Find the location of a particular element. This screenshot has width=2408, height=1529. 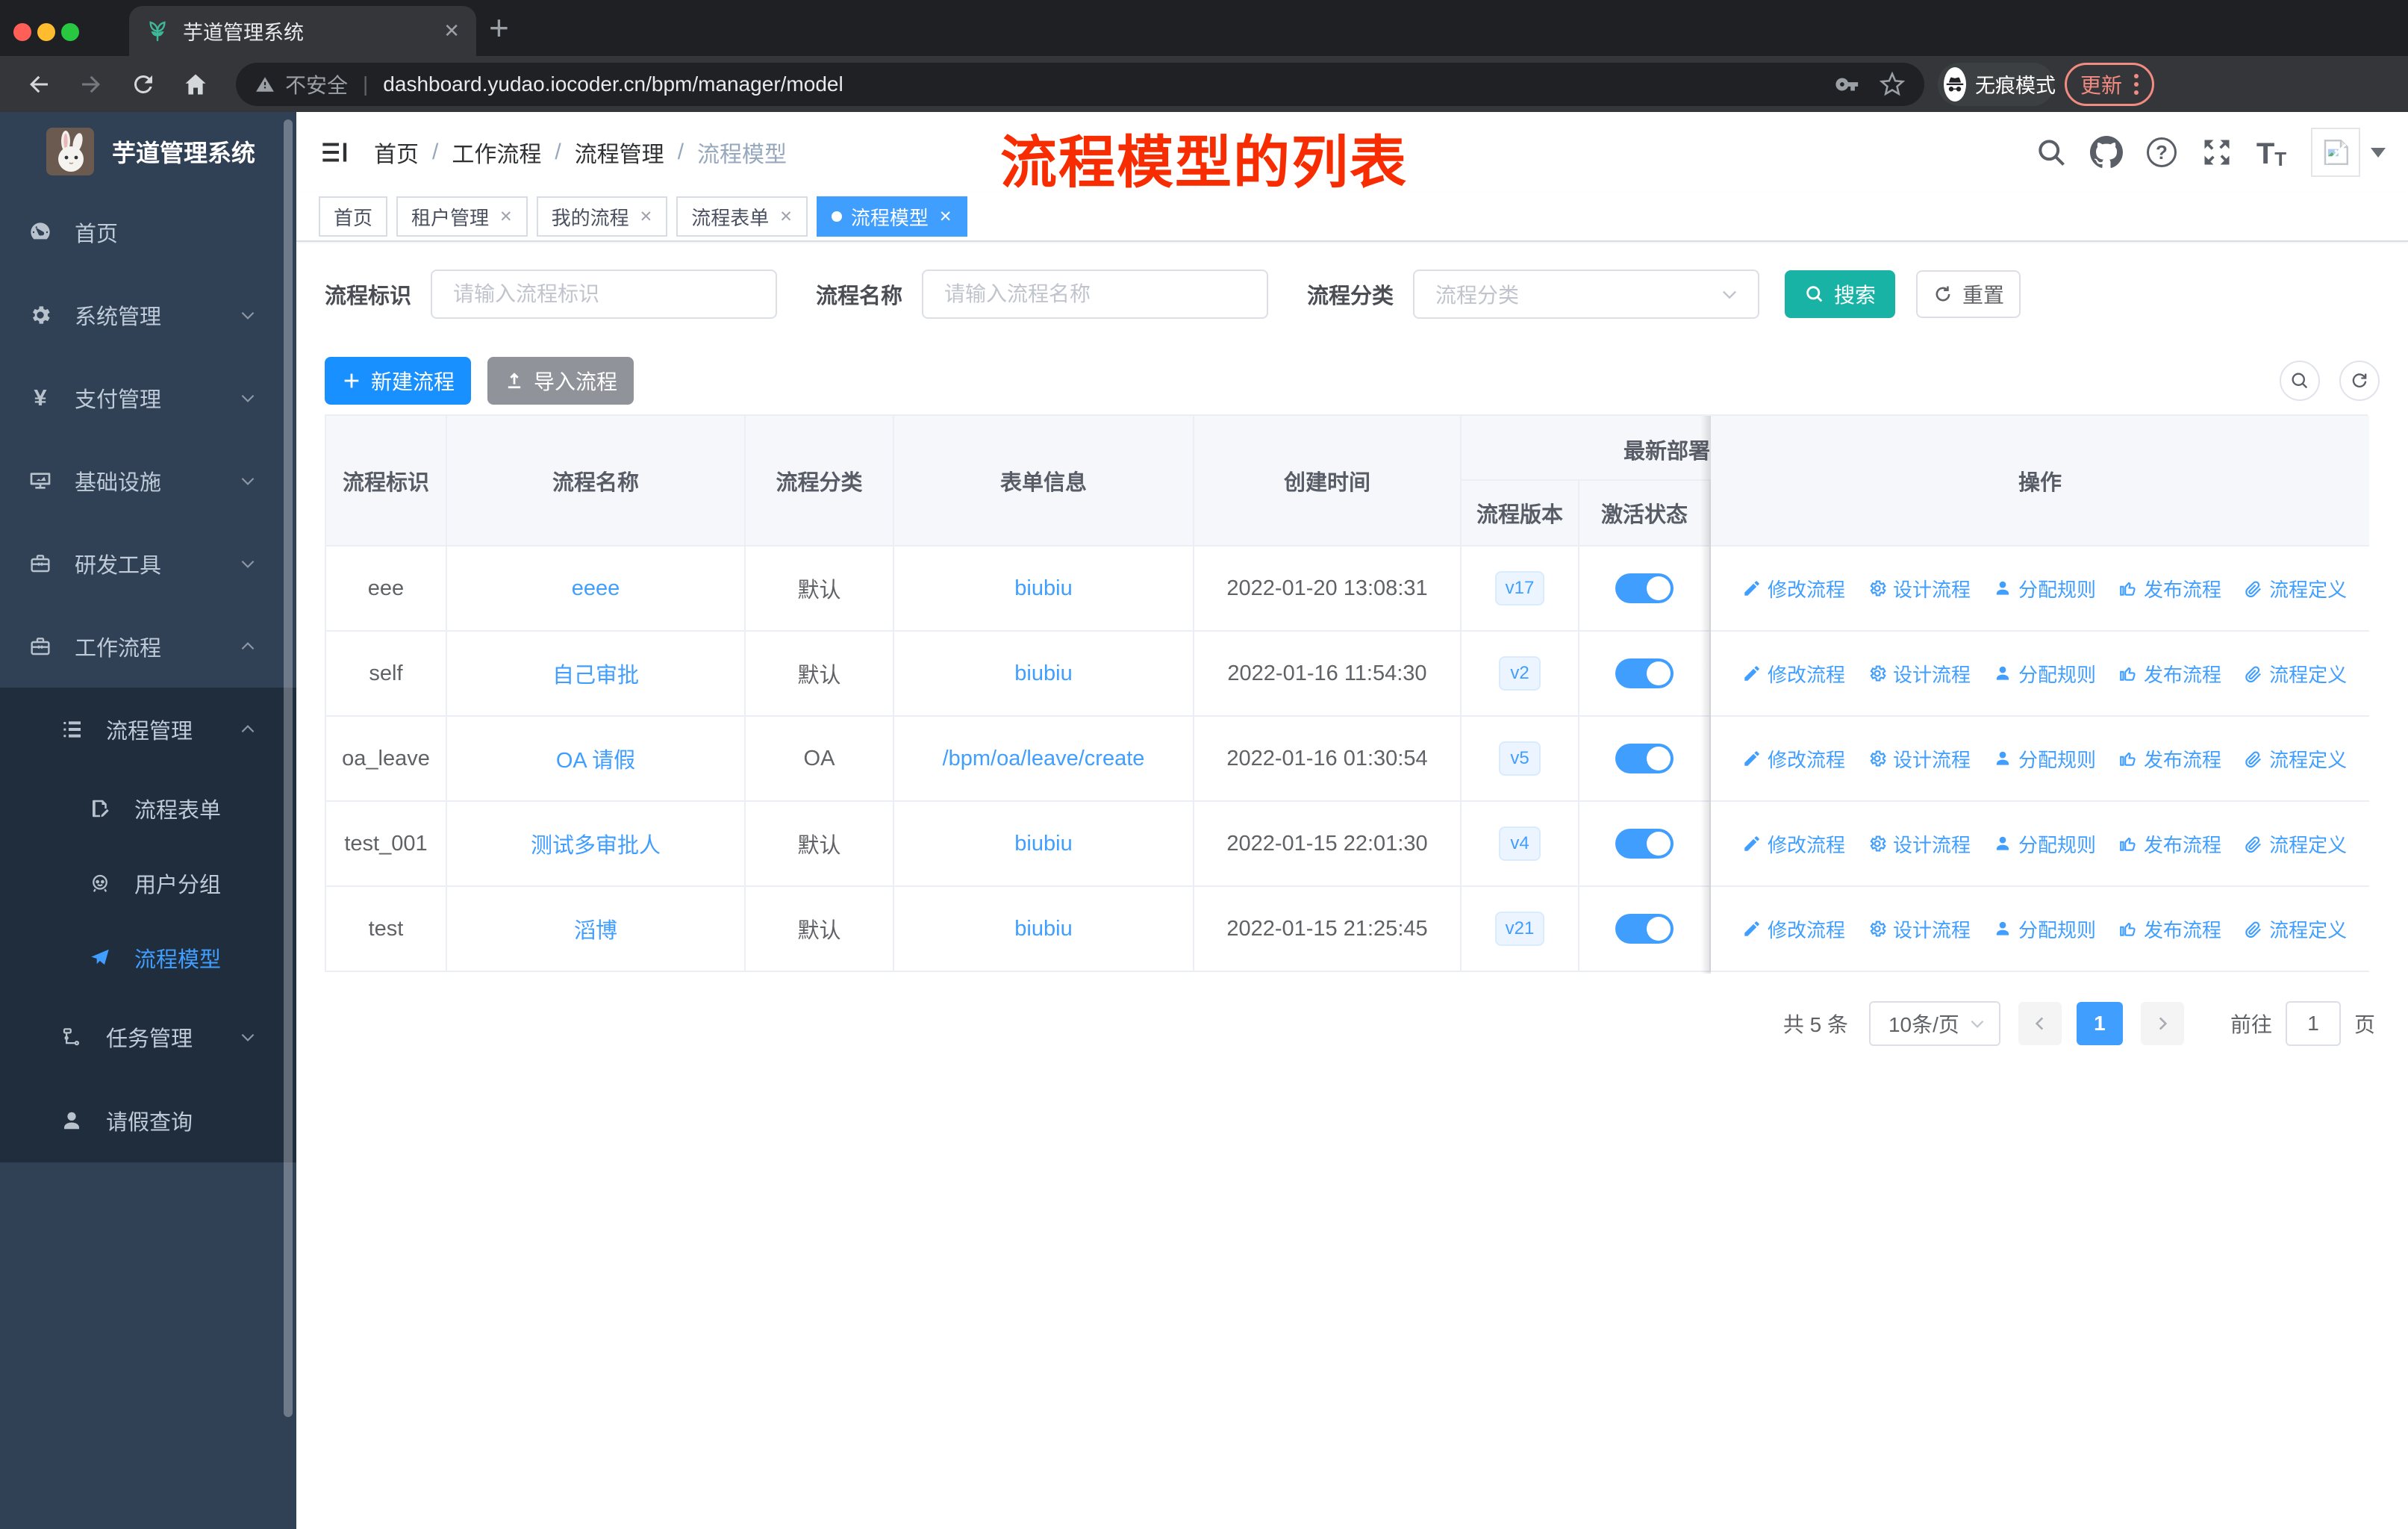

process-name-link: 自己审批 is located at coordinates (595, 673).